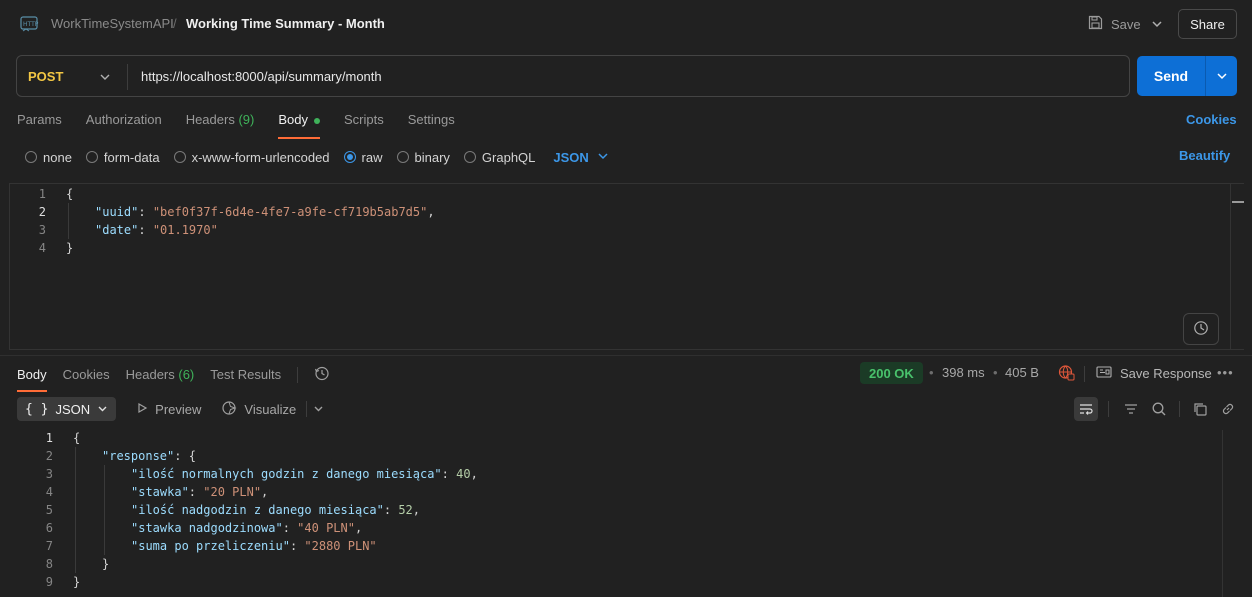  Describe the element at coordinates (571, 157) in the screenshot. I see `language-label: JSON` at that location.